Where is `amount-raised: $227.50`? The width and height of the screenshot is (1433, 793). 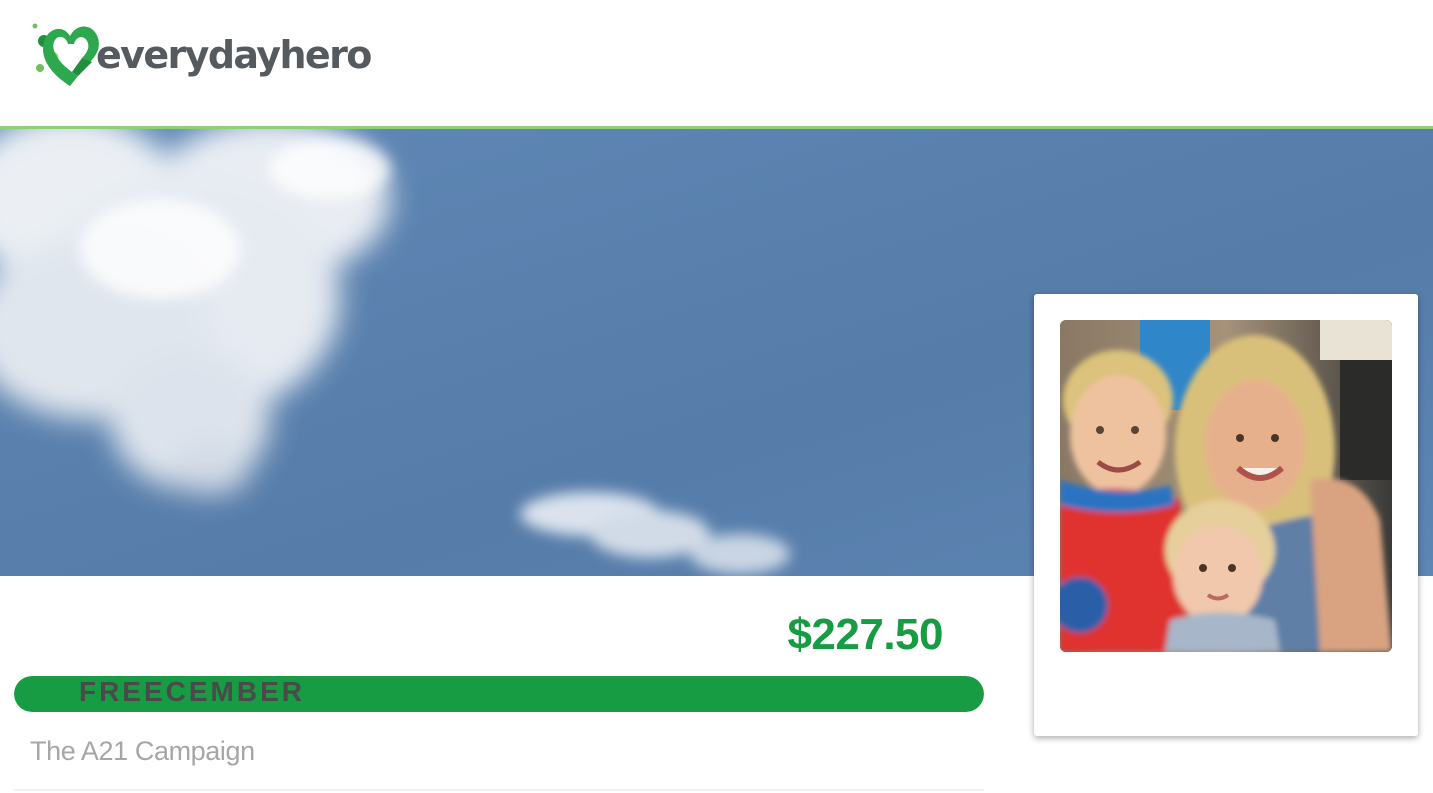 amount-raised: $227.50 is located at coordinates (865, 634).